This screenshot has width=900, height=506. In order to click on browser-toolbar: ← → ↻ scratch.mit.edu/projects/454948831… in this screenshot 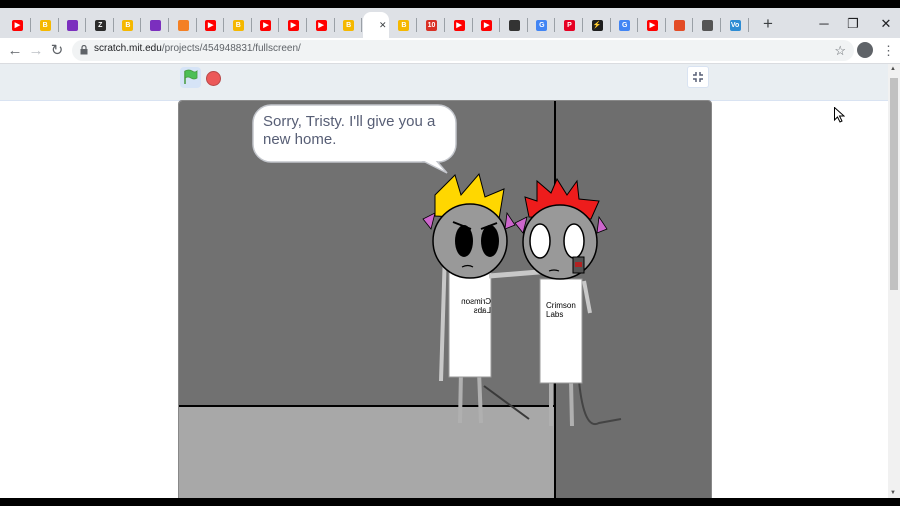, I will do `click(450, 51)`.